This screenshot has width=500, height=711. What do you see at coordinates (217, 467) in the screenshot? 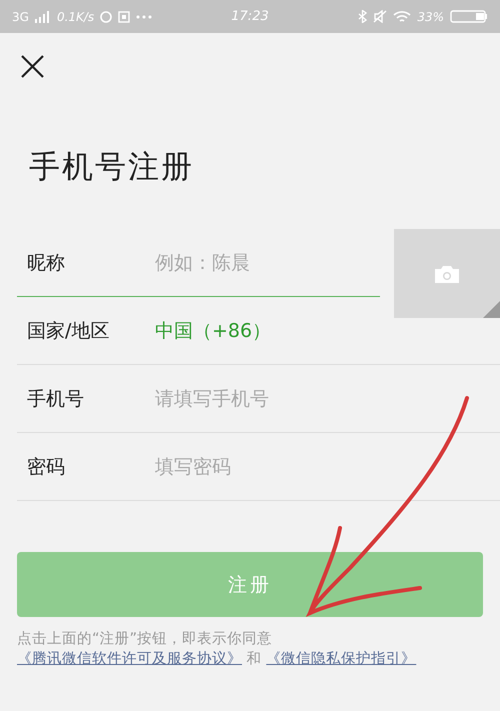
I see `text-field: 填写密码` at bounding box center [217, 467].